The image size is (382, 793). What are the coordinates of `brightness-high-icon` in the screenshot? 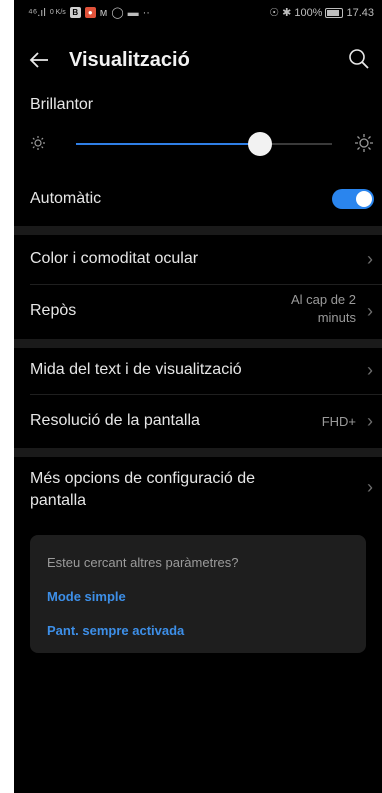 It's located at (364, 145).